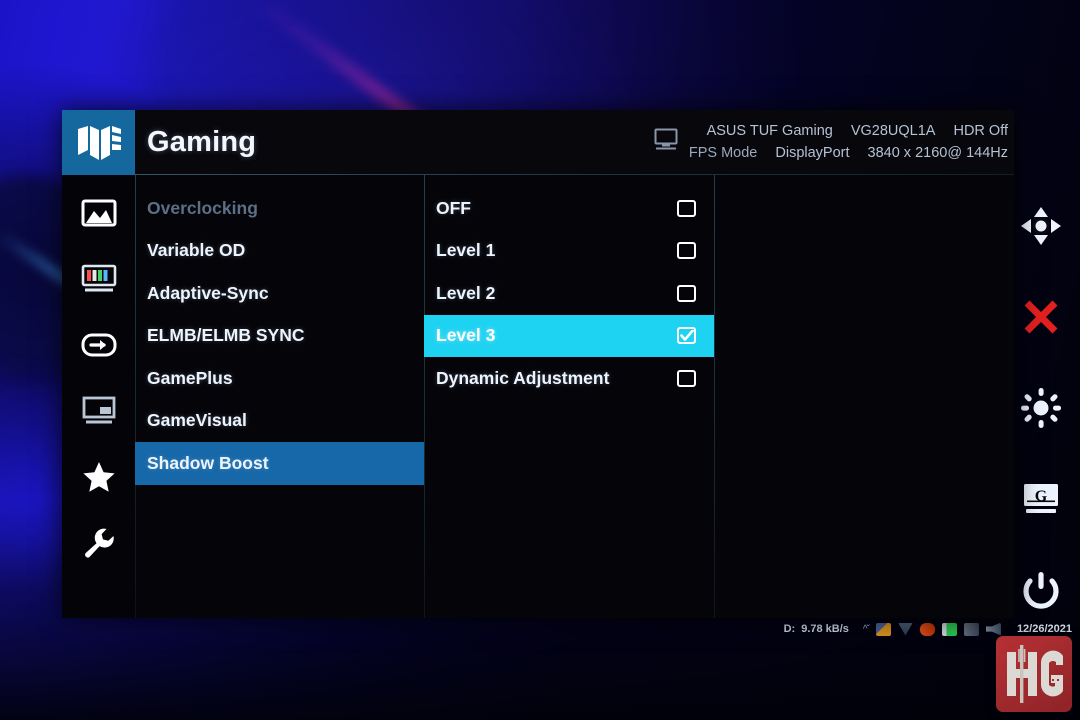 This screenshot has width=1080, height=720. What do you see at coordinates (927, 629) in the screenshot?
I see `flame-icon` at bounding box center [927, 629].